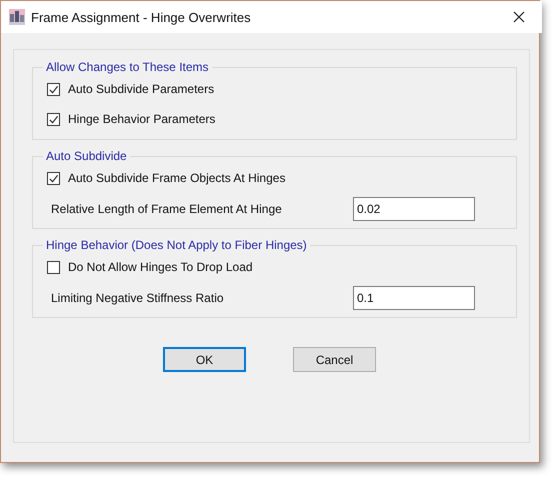 This screenshot has width=553, height=477. What do you see at coordinates (414, 298) in the screenshot?
I see `input-field: 0.1` at bounding box center [414, 298].